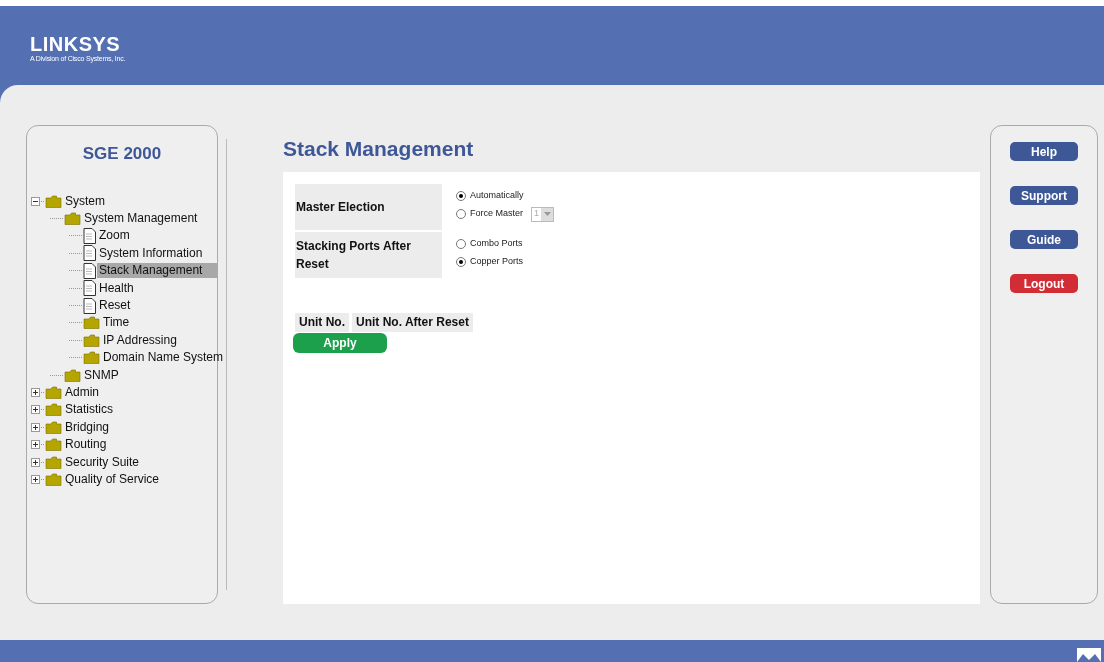  I want to click on tree-item: System Information, so click(151, 253).